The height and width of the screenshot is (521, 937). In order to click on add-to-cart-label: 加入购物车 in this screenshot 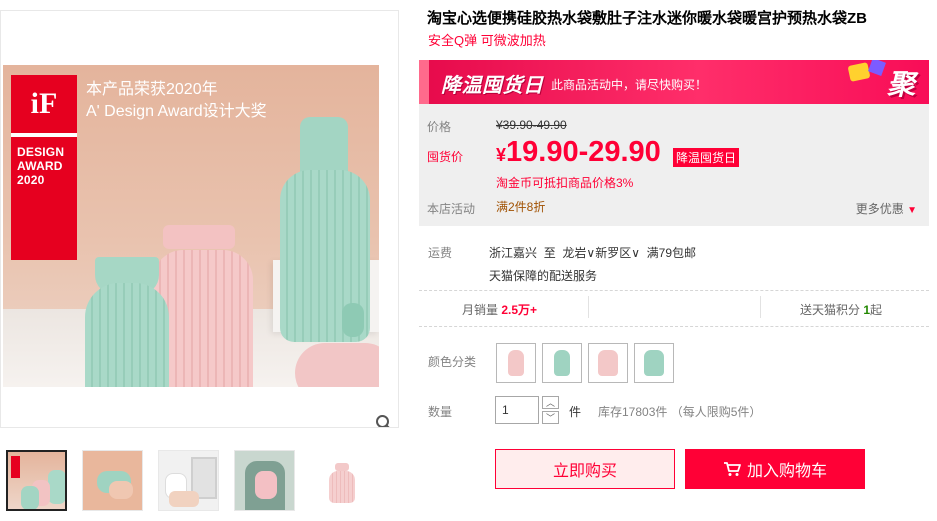, I will do `click(786, 471)`.